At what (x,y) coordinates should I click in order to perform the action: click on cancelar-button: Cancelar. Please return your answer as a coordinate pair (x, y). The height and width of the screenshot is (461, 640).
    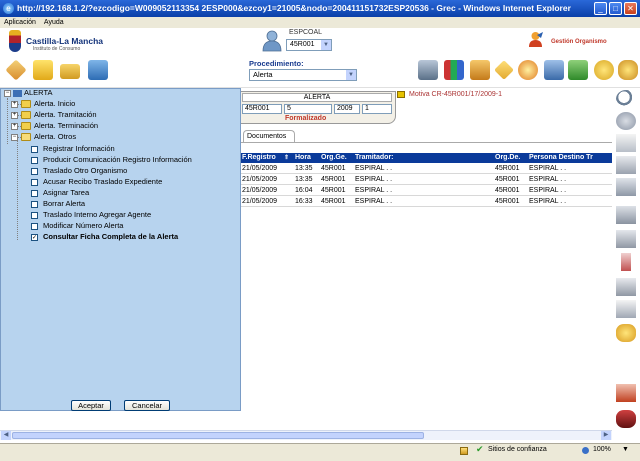
    Looking at the image, I should click on (147, 405).